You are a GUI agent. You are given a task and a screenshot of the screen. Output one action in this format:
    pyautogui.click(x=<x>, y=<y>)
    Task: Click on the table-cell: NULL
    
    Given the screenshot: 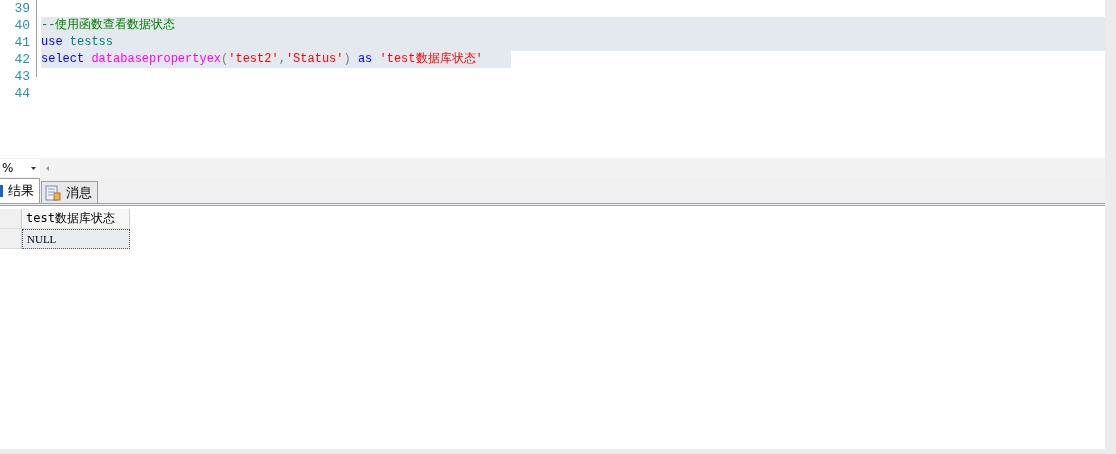 What is the action you would take?
    pyautogui.click(x=76, y=239)
    